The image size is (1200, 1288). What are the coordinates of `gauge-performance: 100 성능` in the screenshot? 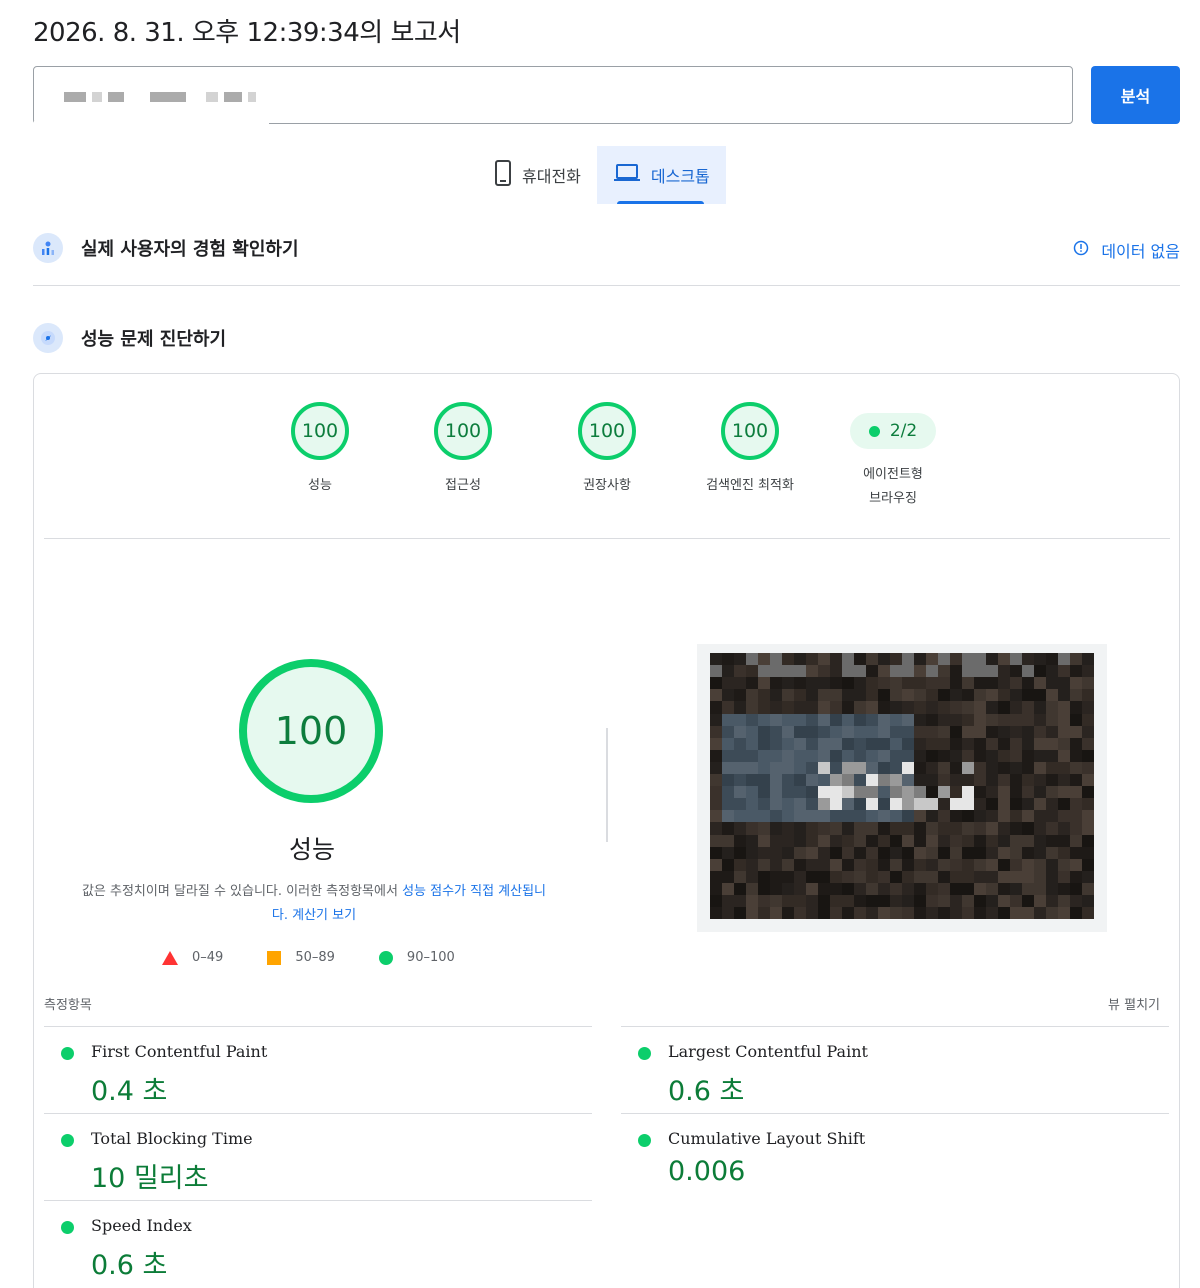 It's located at (320, 450).